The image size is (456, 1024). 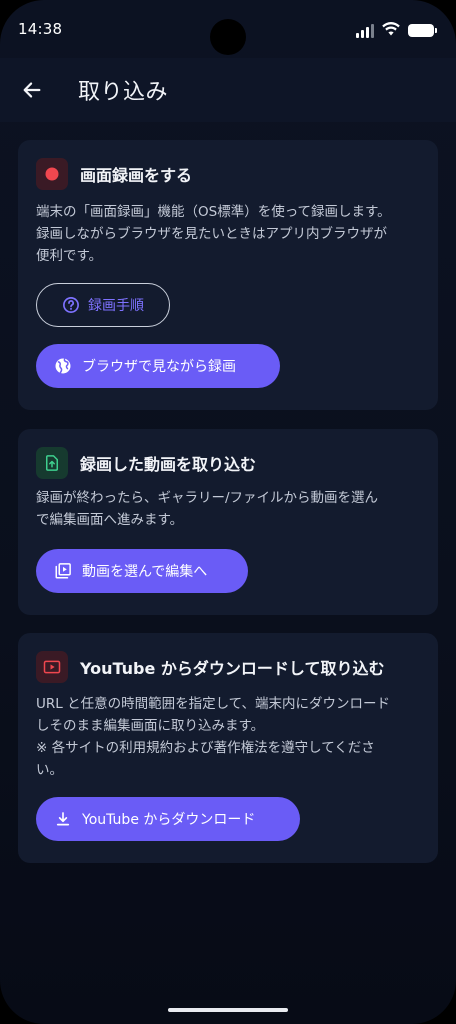 What do you see at coordinates (207, 498) in the screenshot?
I see `description-line: 録画が終わったら、ギャラリー/ファイルから動画を選ん` at bounding box center [207, 498].